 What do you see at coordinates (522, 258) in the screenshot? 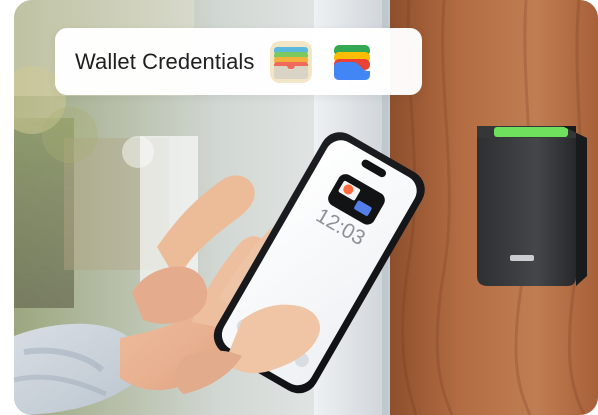
I see `reader-dots` at bounding box center [522, 258].